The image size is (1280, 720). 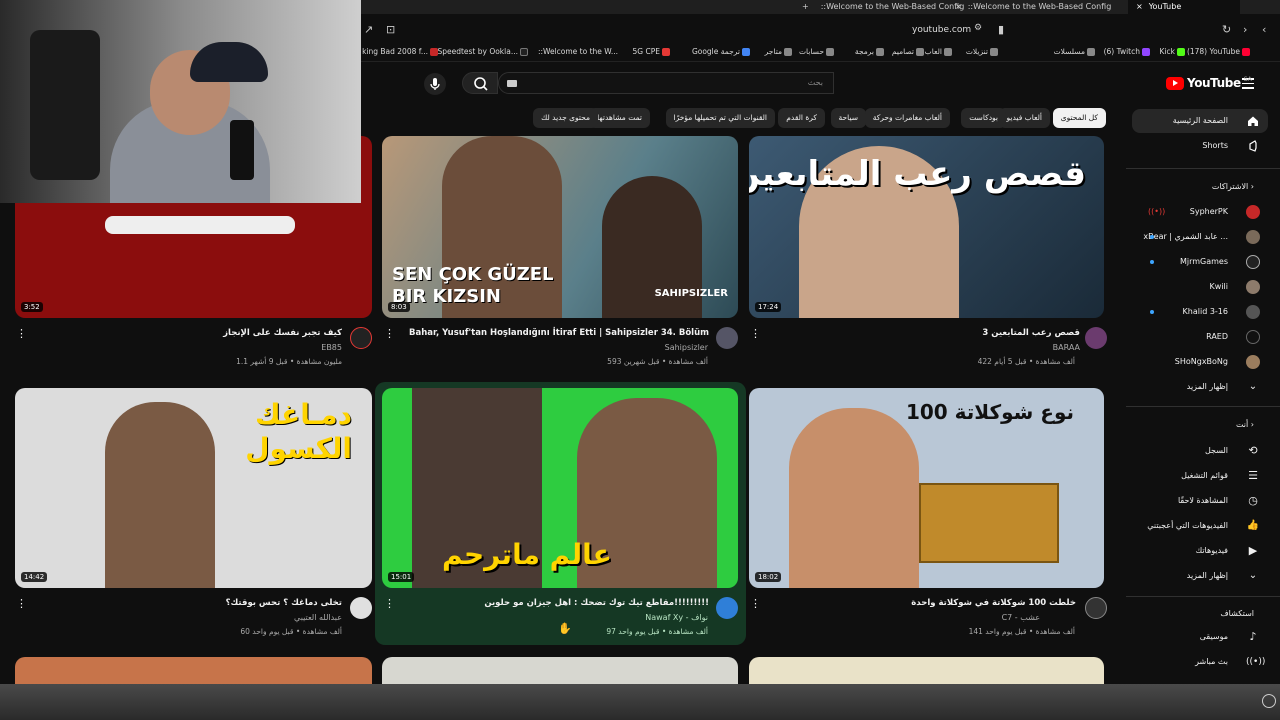 I want to click on chip-recently-uploaded: القنوات التي تم تحميلها مؤخرًا, so click(x=720, y=118).